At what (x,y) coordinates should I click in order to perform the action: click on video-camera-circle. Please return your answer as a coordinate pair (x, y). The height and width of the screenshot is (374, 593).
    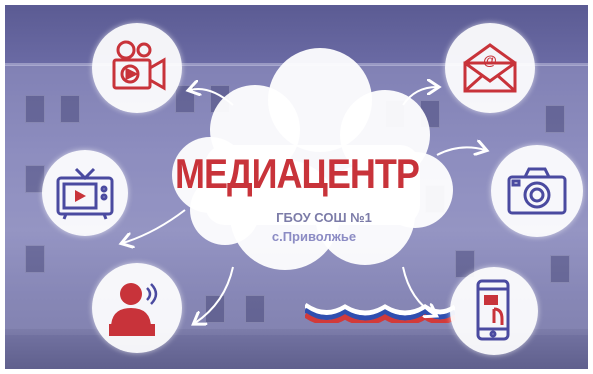
    Looking at the image, I should click on (137, 68).